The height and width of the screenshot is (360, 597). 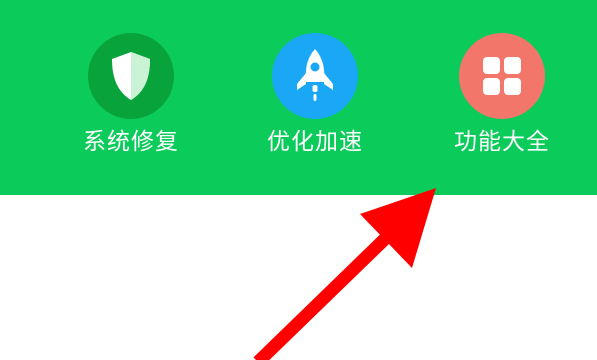 I want to click on rocket-icon, so click(x=315, y=75).